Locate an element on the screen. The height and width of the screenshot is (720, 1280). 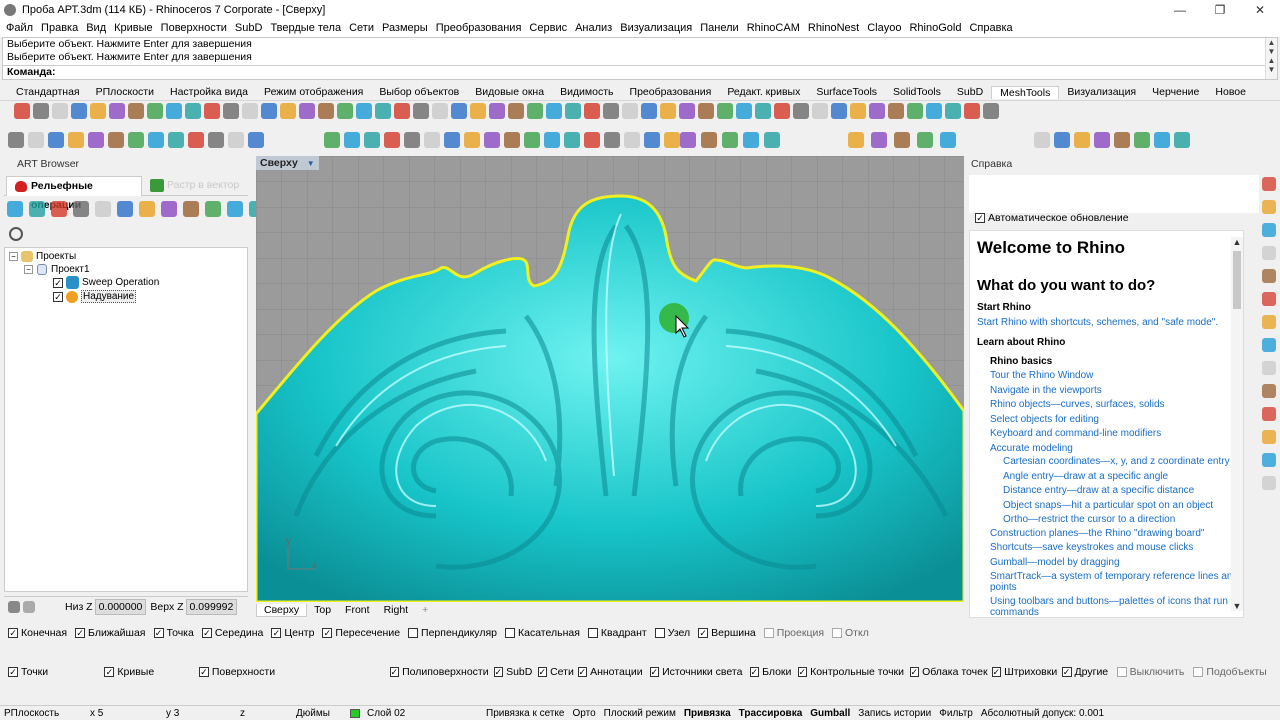
osnap-toggle: Квадрант is located at coordinates (617, 633).